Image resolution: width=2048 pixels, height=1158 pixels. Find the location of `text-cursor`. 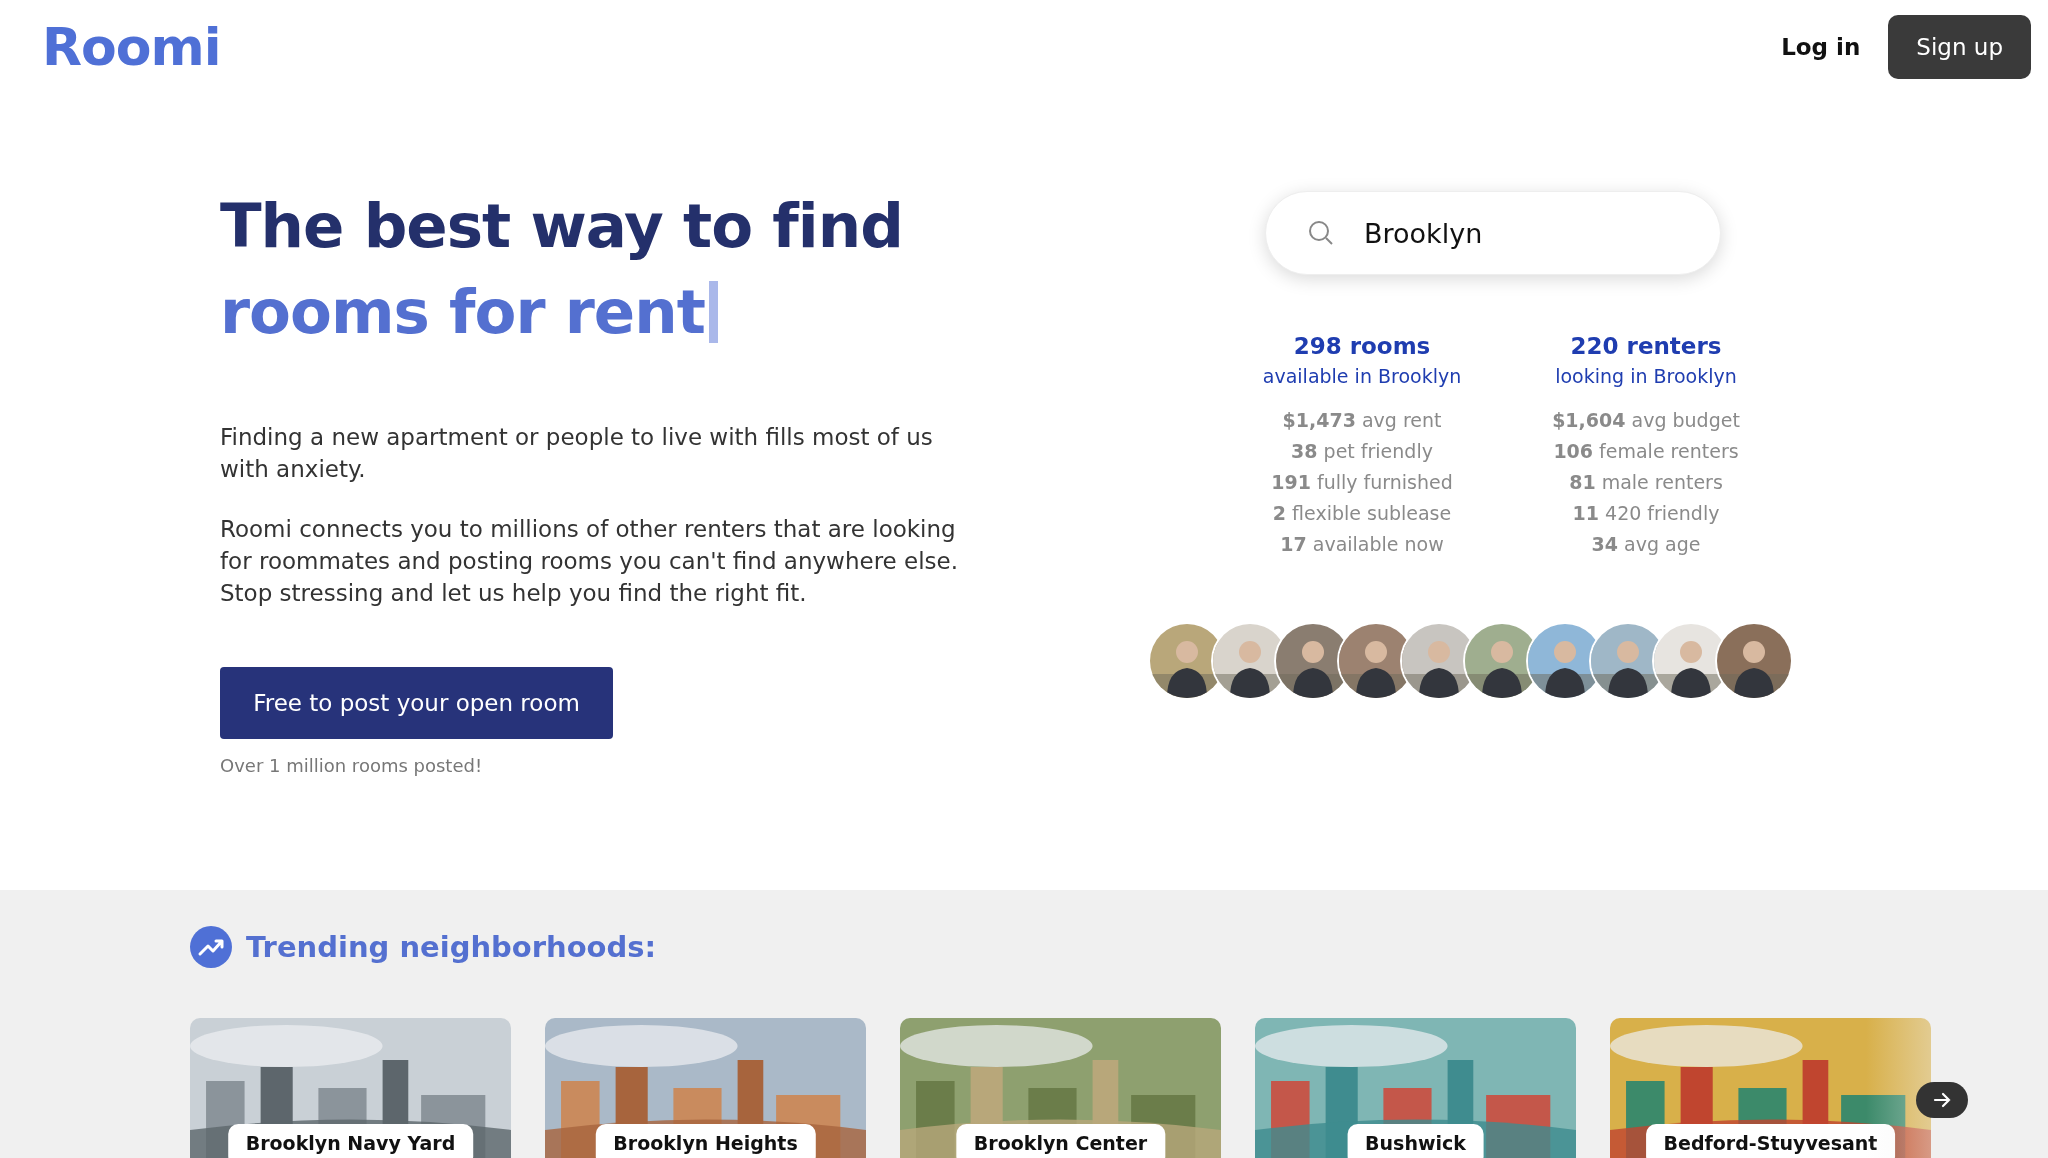

text-cursor is located at coordinates (713, 312).